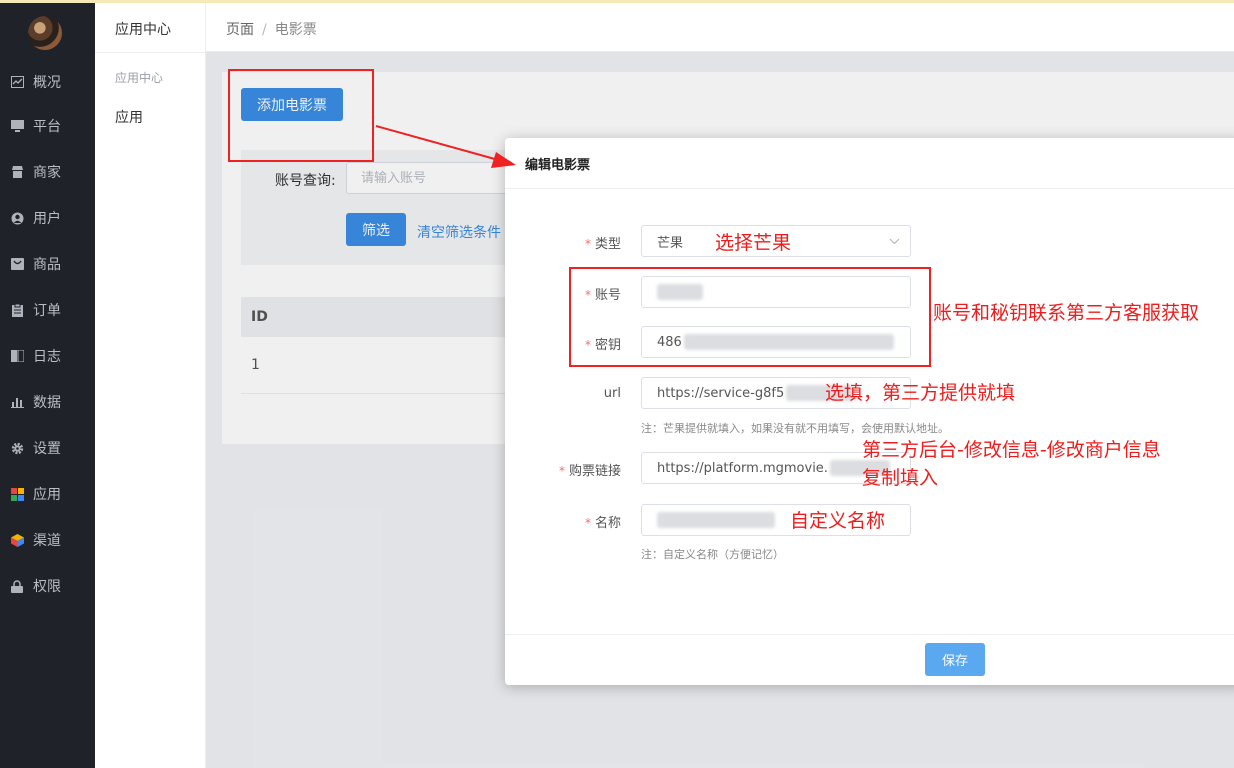 This screenshot has width=1234, height=768. Describe the element at coordinates (445, 146) in the screenshot. I see `annotation-arrow` at that location.